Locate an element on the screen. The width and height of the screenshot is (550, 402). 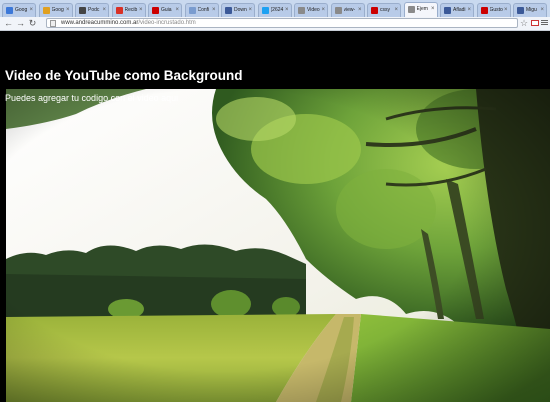
back-icon: ← is located at coordinates (8, 23).